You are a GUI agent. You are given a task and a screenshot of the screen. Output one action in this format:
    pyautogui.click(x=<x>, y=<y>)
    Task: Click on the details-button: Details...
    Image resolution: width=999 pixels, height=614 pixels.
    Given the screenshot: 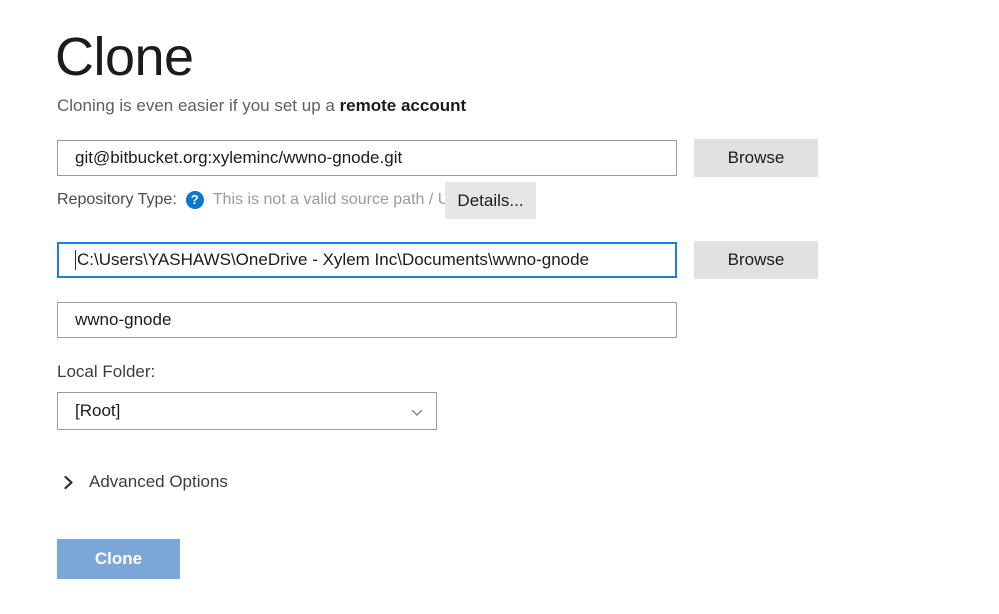 What is the action you would take?
    pyautogui.click(x=490, y=200)
    